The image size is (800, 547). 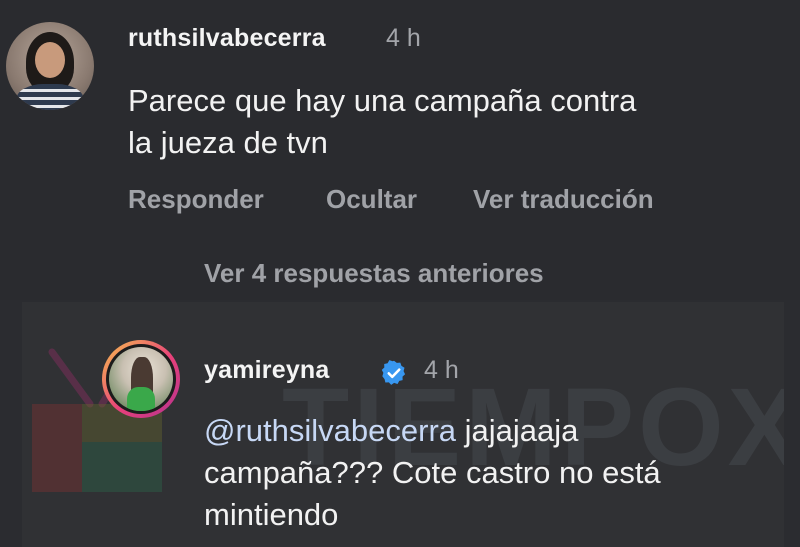 I want to click on comment-text-line-1: Parece que hay una campaña contra, so click(x=382, y=100).